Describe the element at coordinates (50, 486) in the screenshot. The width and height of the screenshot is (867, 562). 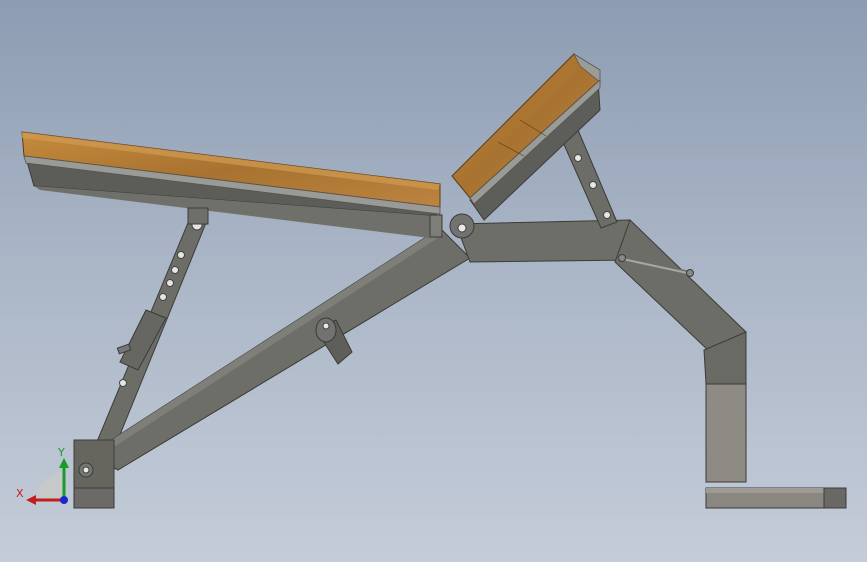
I see `triad-plane` at that location.